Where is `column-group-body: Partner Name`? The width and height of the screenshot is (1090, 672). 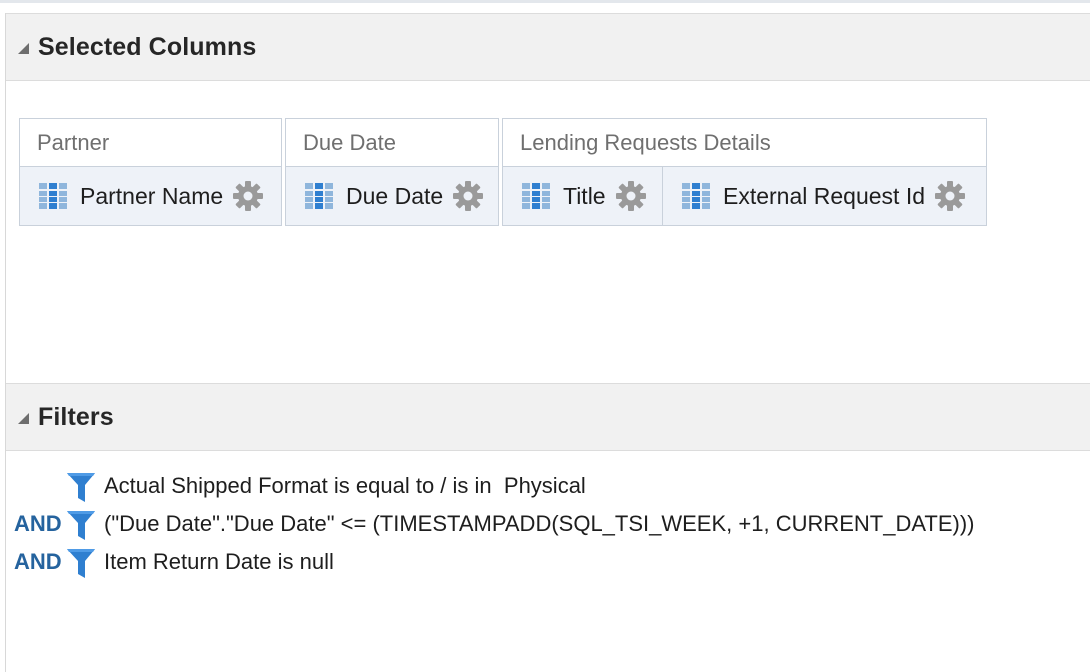 column-group-body: Partner Name is located at coordinates (150, 196).